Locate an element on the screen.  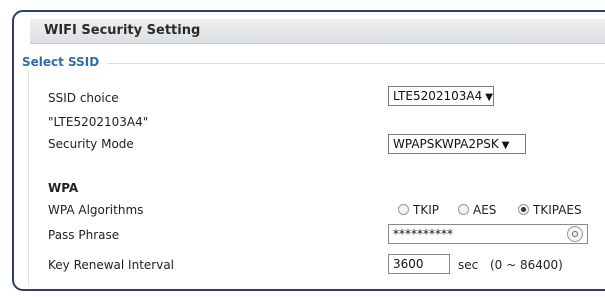
radio-aes-button is located at coordinates (463, 209).